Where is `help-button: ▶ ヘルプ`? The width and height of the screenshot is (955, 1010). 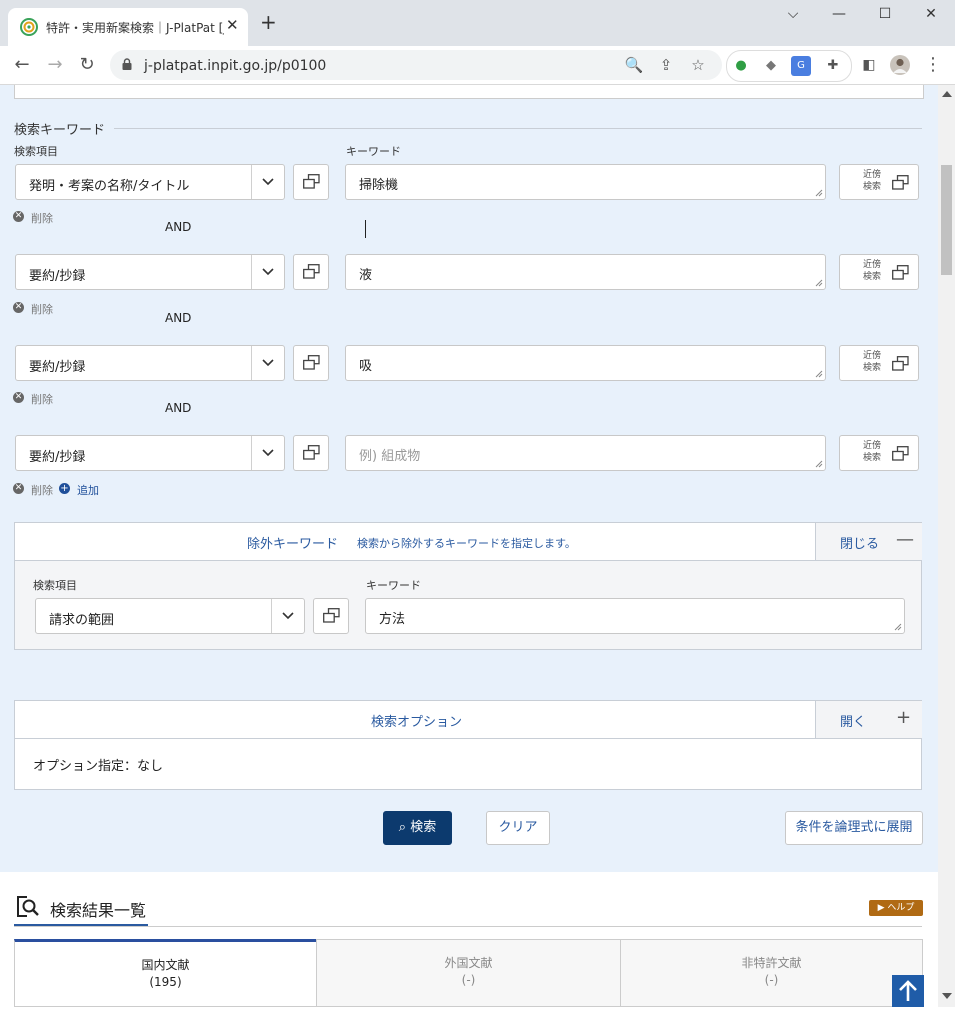
help-button: ▶ ヘルプ is located at coordinates (896, 908).